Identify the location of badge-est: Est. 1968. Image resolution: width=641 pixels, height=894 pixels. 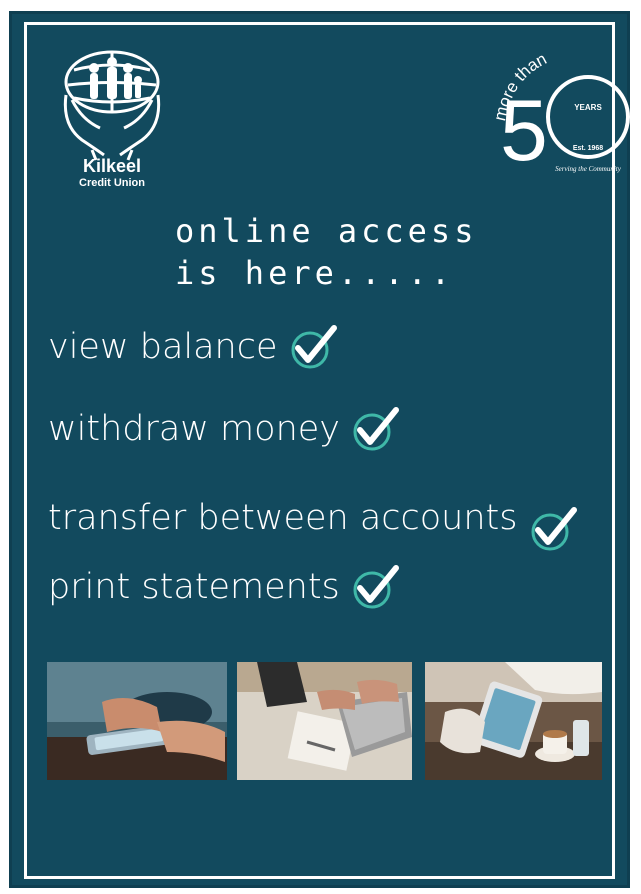
(588, 148).